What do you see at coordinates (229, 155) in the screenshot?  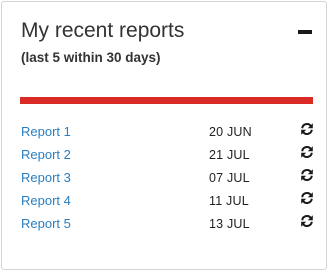 I see `report-date: 21 JUL` at bounding box center [229, 155].